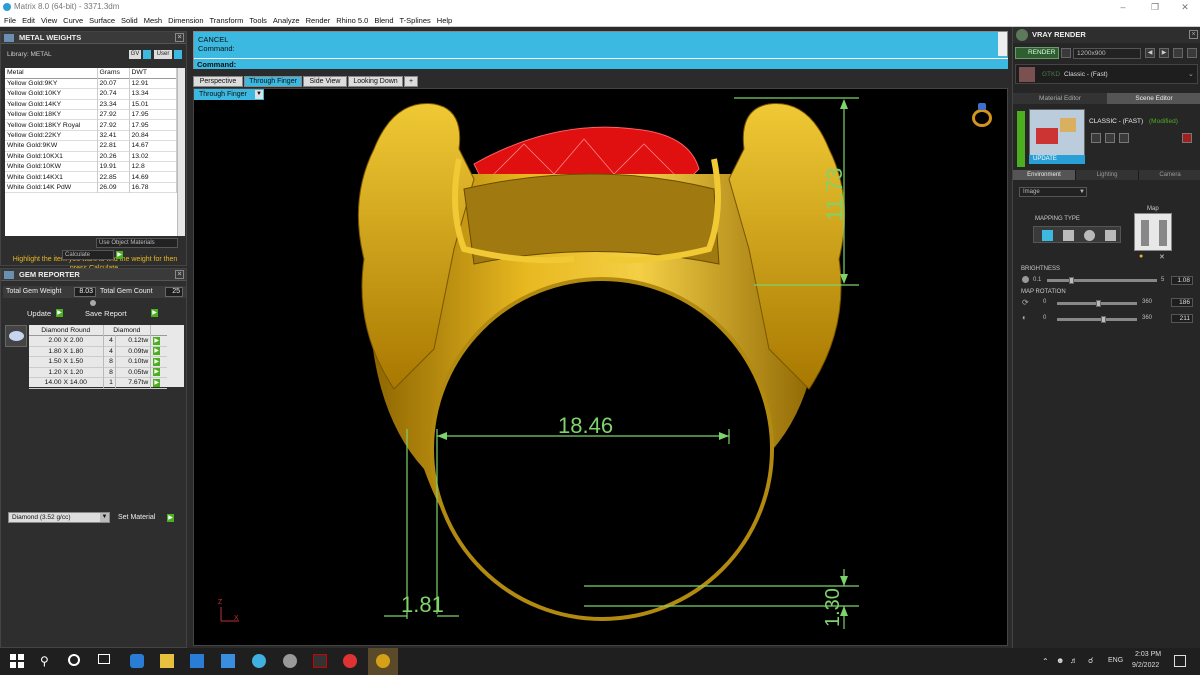  I want to click on command-scrollbar, so click(1002, 44).